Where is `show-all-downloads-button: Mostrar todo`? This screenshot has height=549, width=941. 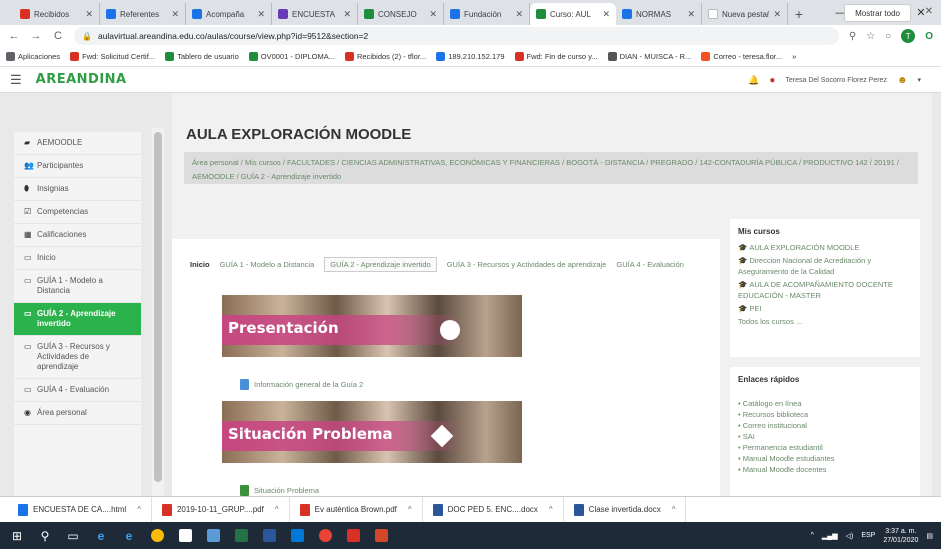
show-all-downloads-button: Mostrar todo is located at coordinates (877, 13).